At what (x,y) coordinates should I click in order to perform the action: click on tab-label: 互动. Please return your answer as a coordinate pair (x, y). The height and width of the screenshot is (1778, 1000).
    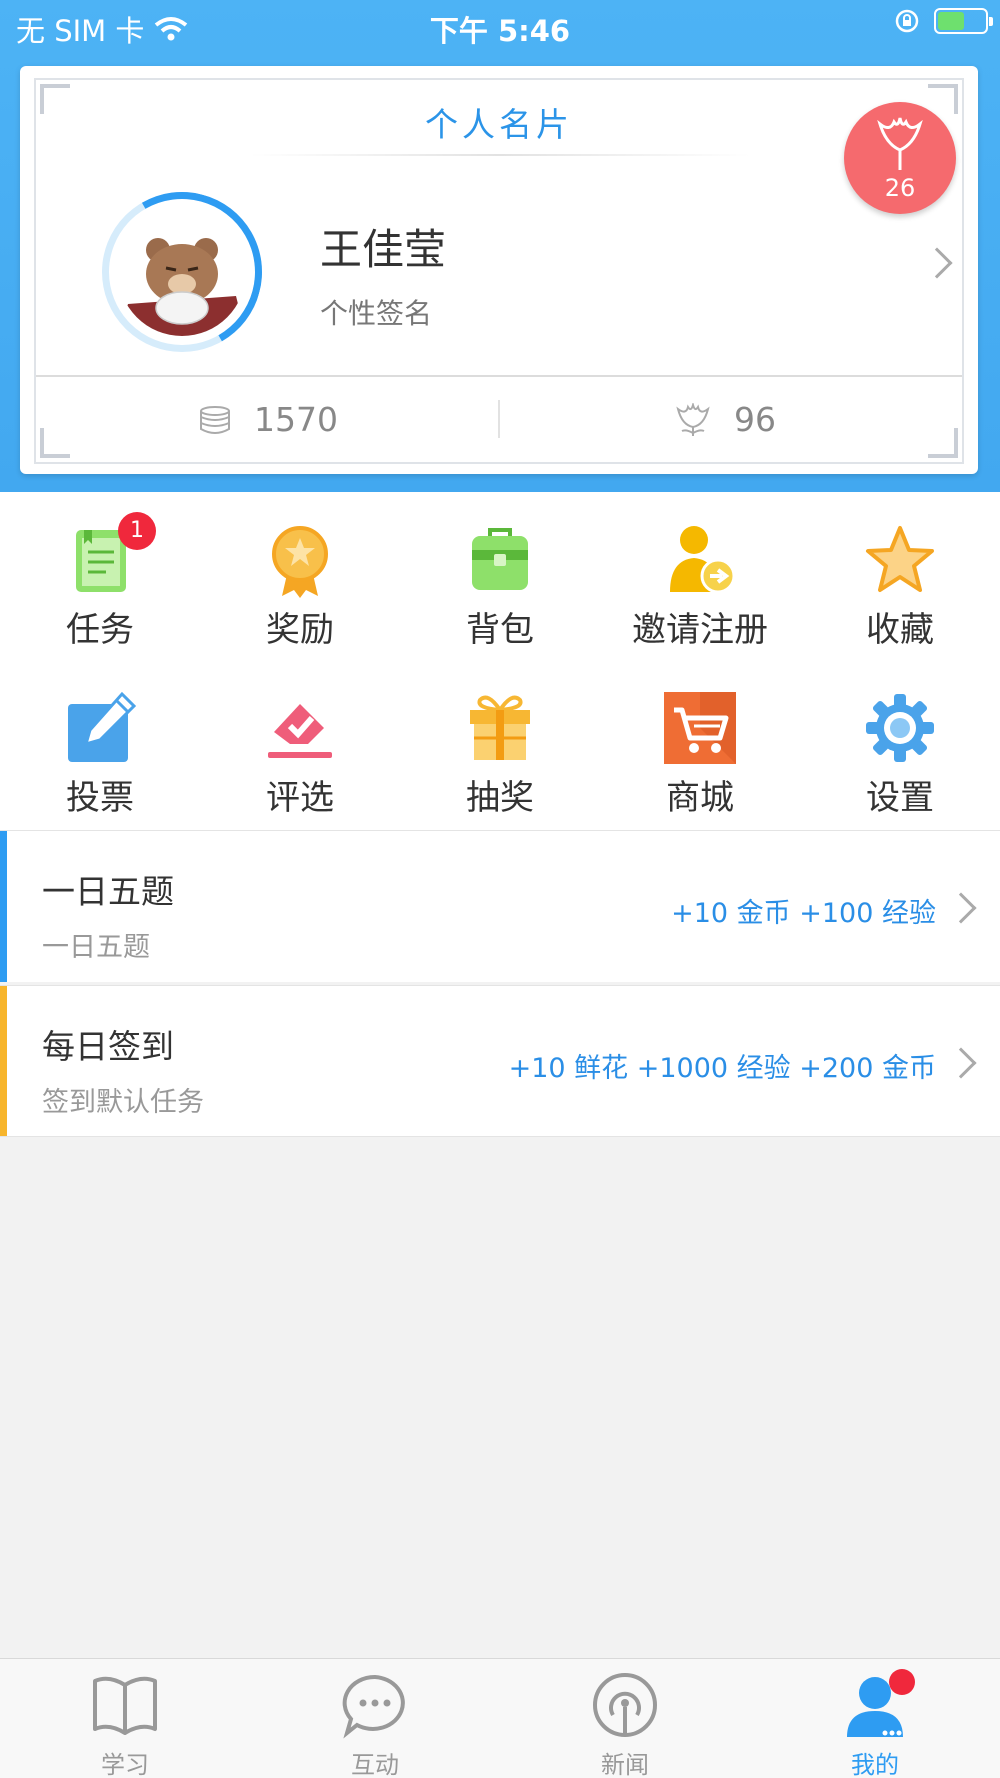
    Looking at the image, I should click on (375, 1764).